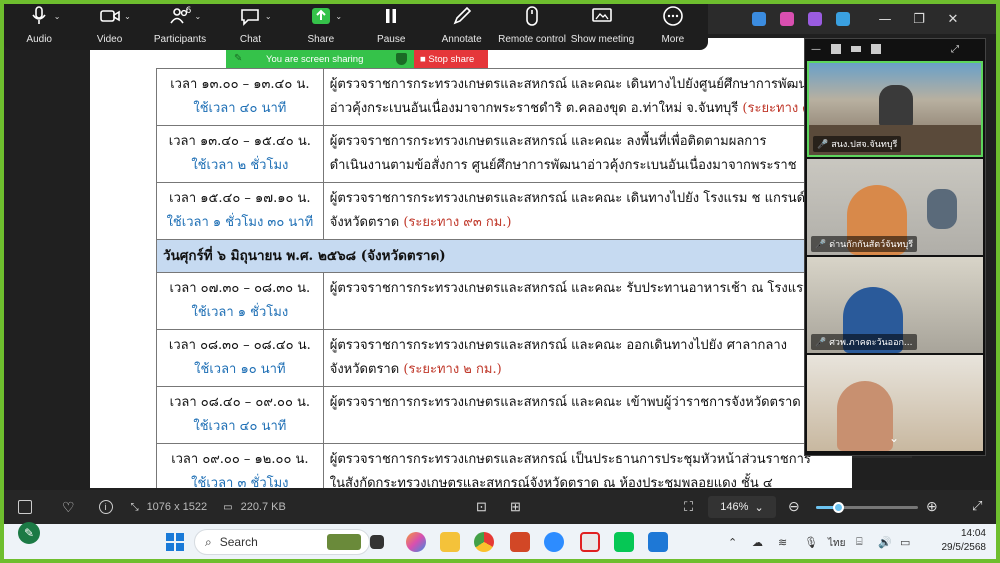 The height and width of the screenshot is (563, 1000). What do you see at coordinates (932, 506) in the screenshot?
I see `zoom-in-icon: ⊕` at bounding box center [932, 506].